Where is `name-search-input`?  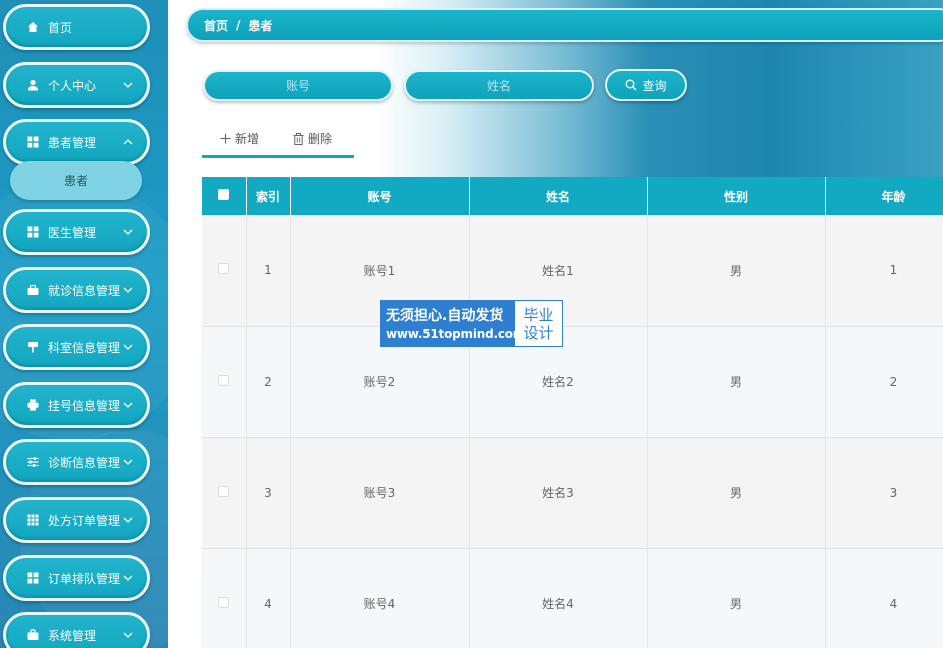 name-search-input is located at coordinates (499, 85).